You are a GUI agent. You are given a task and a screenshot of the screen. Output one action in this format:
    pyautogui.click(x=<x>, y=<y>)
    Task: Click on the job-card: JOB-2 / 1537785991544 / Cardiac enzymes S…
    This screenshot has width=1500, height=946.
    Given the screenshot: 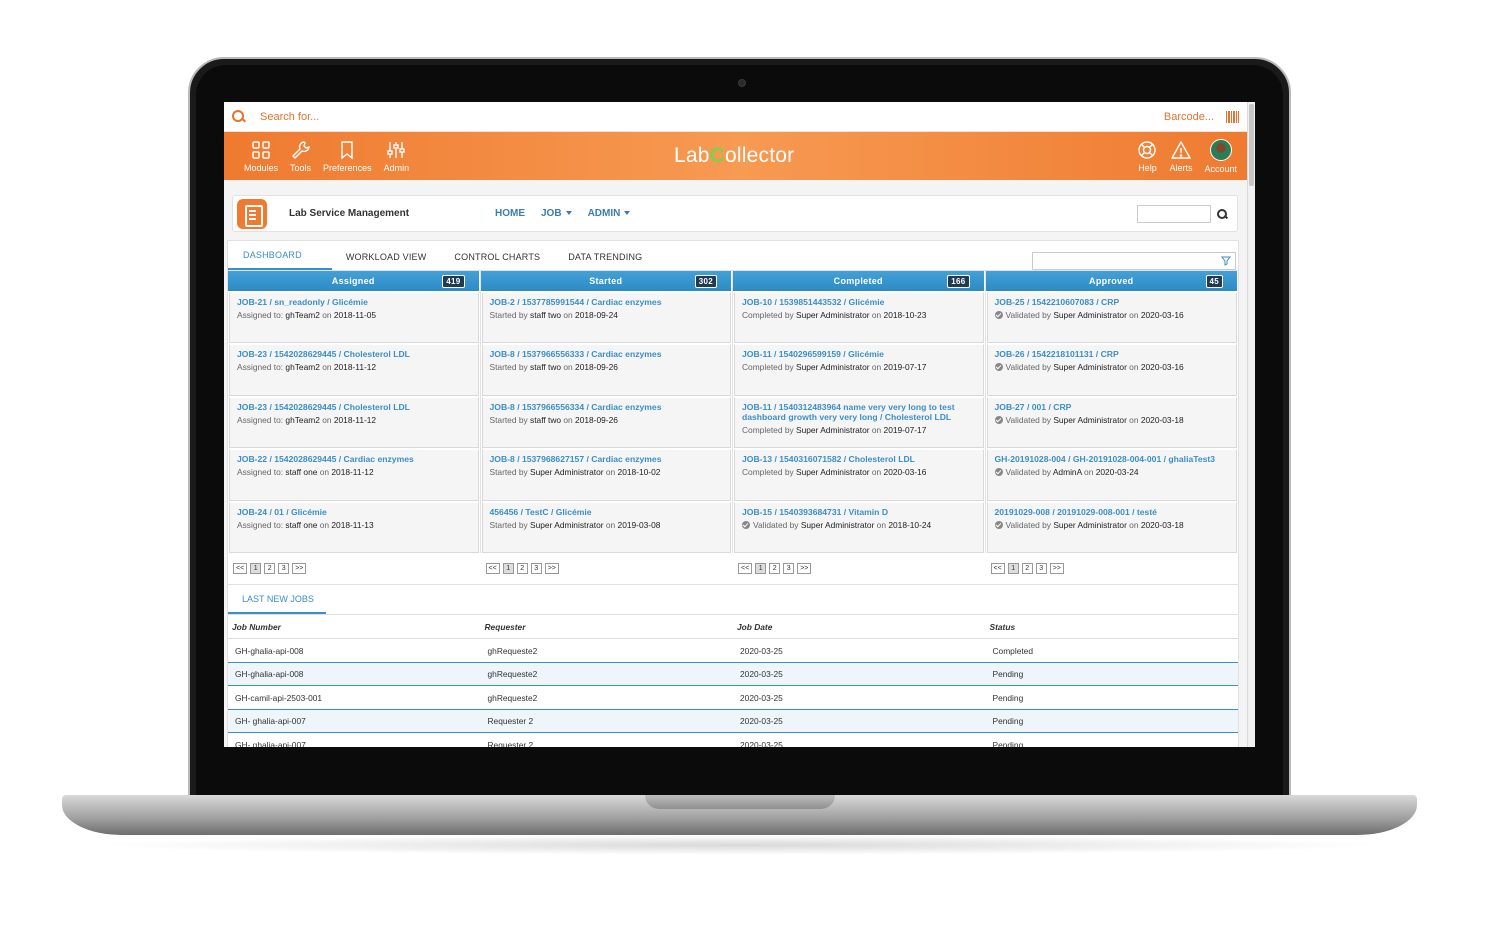 What is the action you would take?
    pyautogui.click(x=606, y=318)
    